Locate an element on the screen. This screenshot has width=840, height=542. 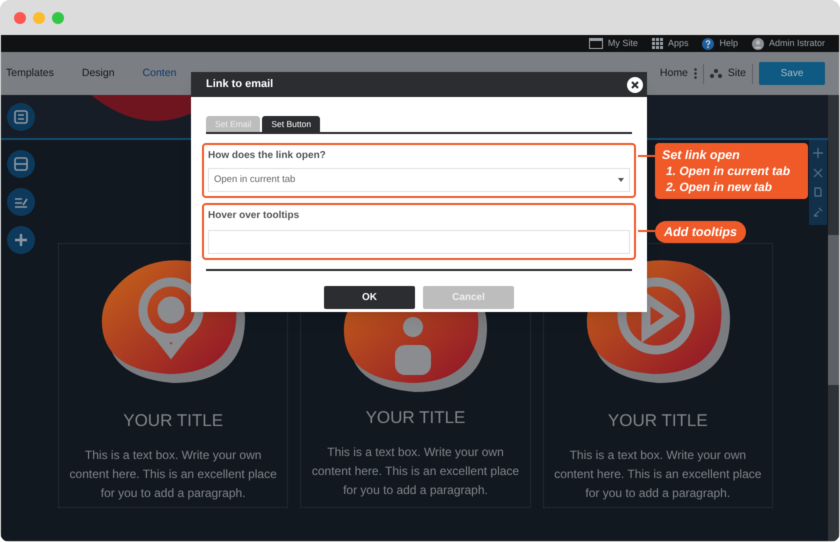
site-menu-button: Site is located at coordinates (728, 74).